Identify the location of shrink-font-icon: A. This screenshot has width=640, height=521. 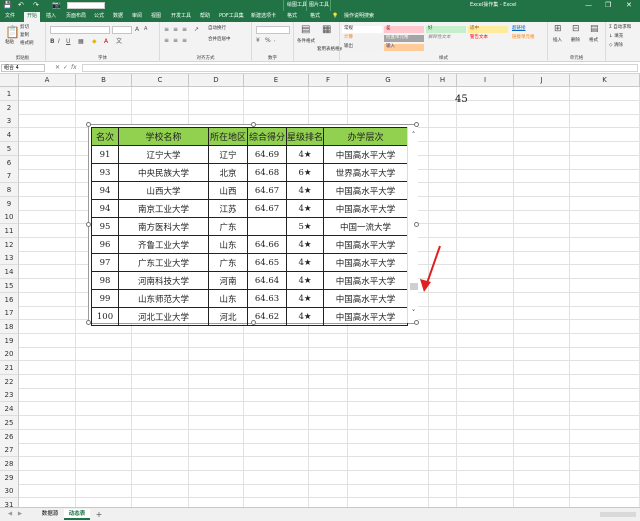
(145, 29).